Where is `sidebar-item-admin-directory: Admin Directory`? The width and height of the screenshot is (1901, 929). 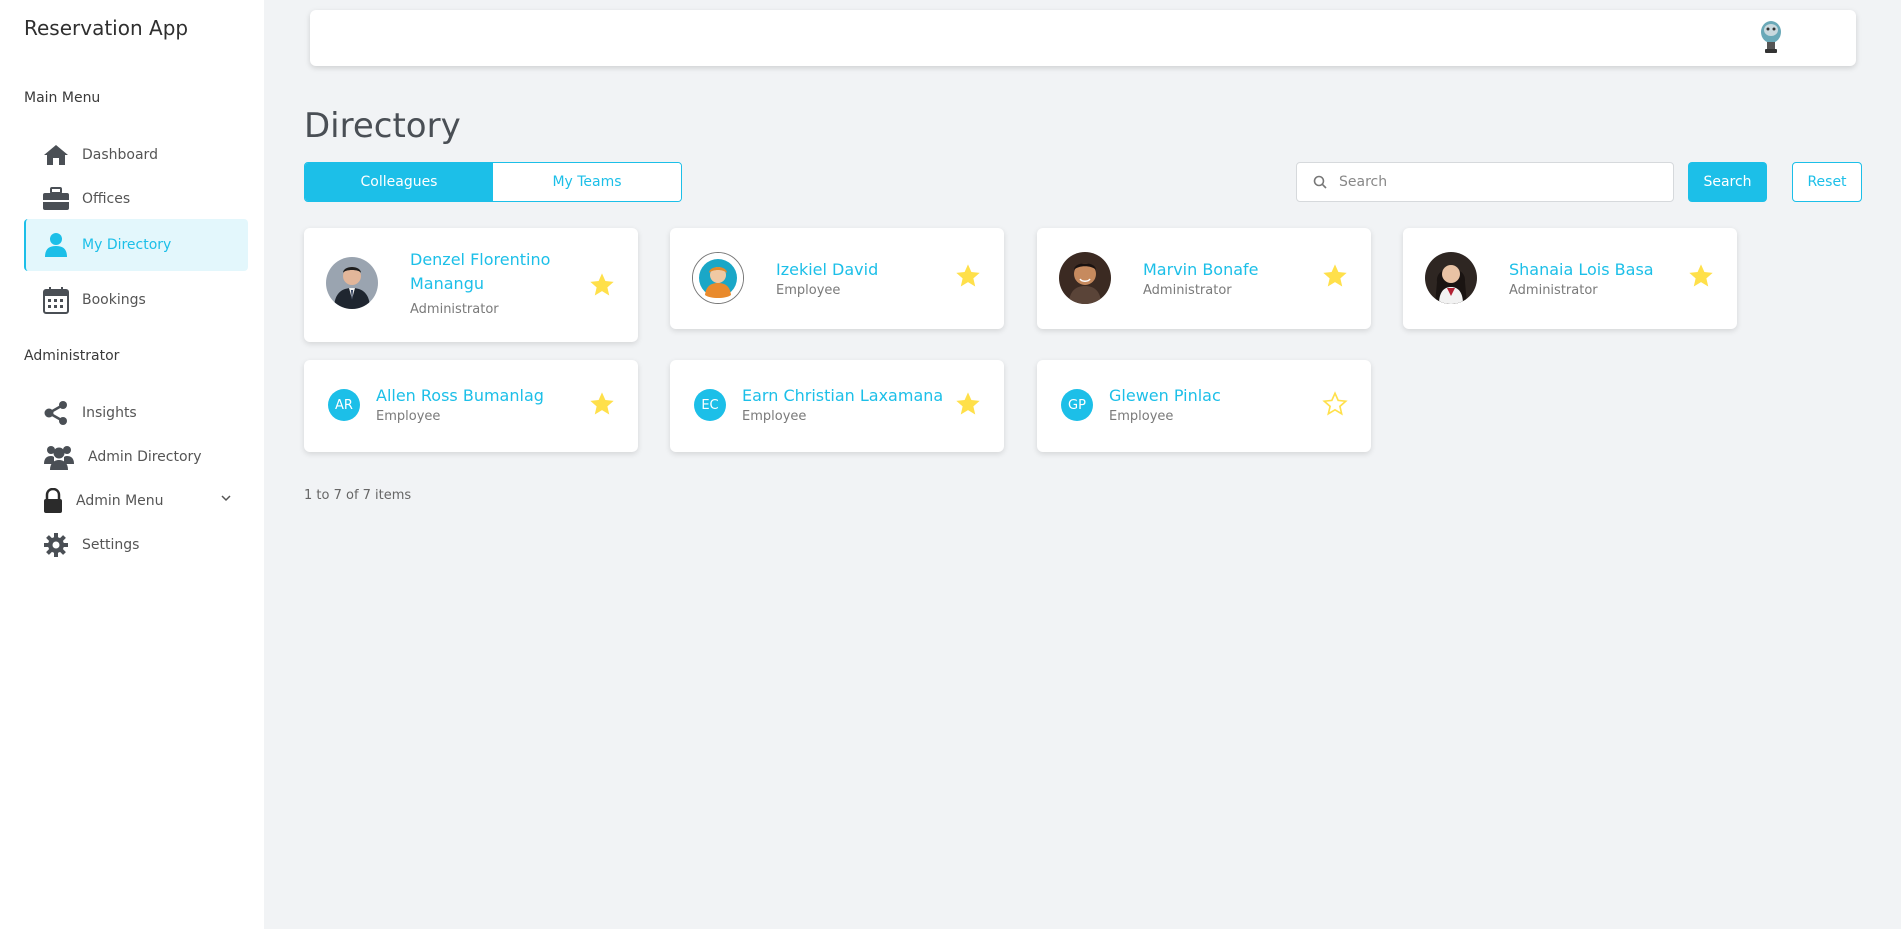 sidebar-item-admin-directory: Admin Directory is located at coordinates (136, 457).